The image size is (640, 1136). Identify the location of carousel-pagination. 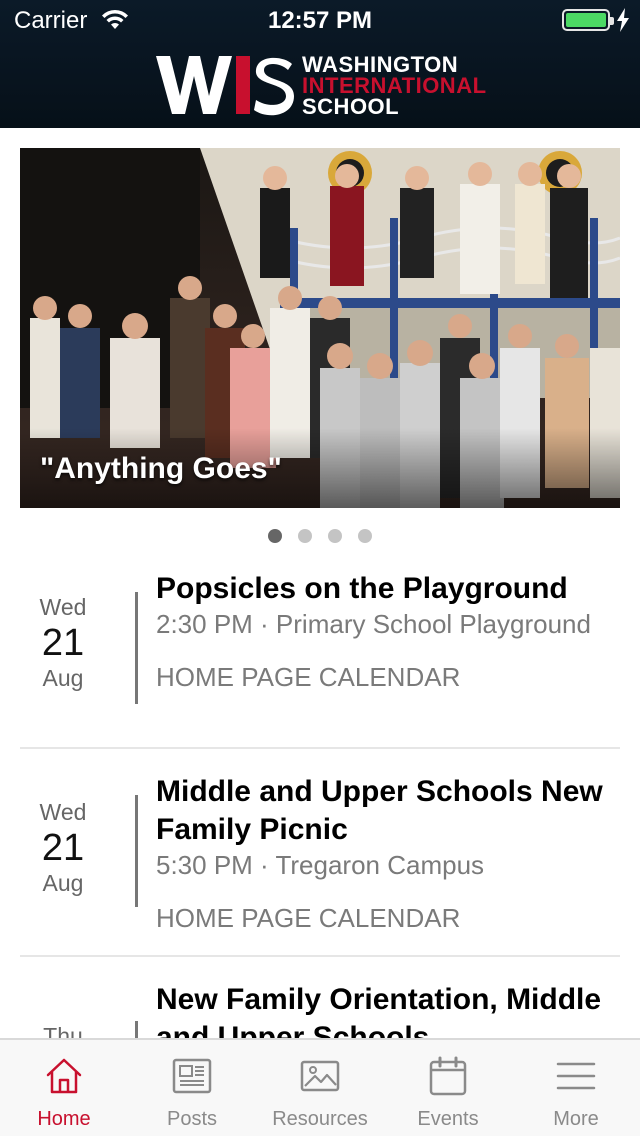
(320, 536).